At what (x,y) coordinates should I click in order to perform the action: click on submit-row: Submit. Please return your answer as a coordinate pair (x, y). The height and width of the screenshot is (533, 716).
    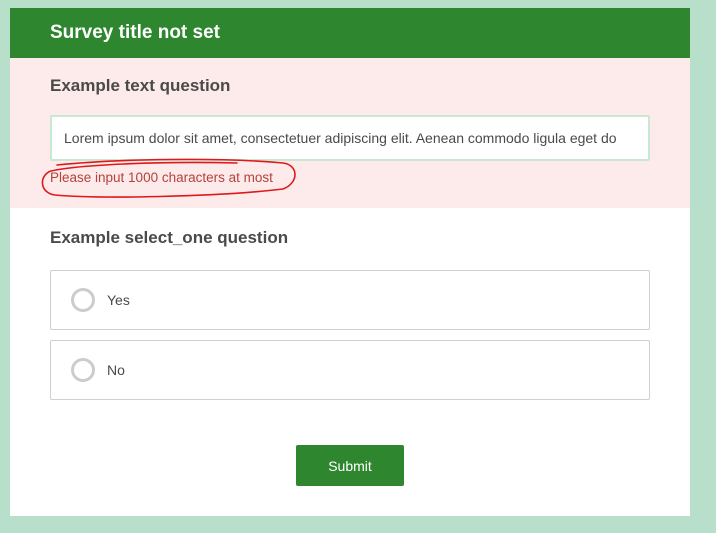
    Looking at the image, I should click on (350, 465).